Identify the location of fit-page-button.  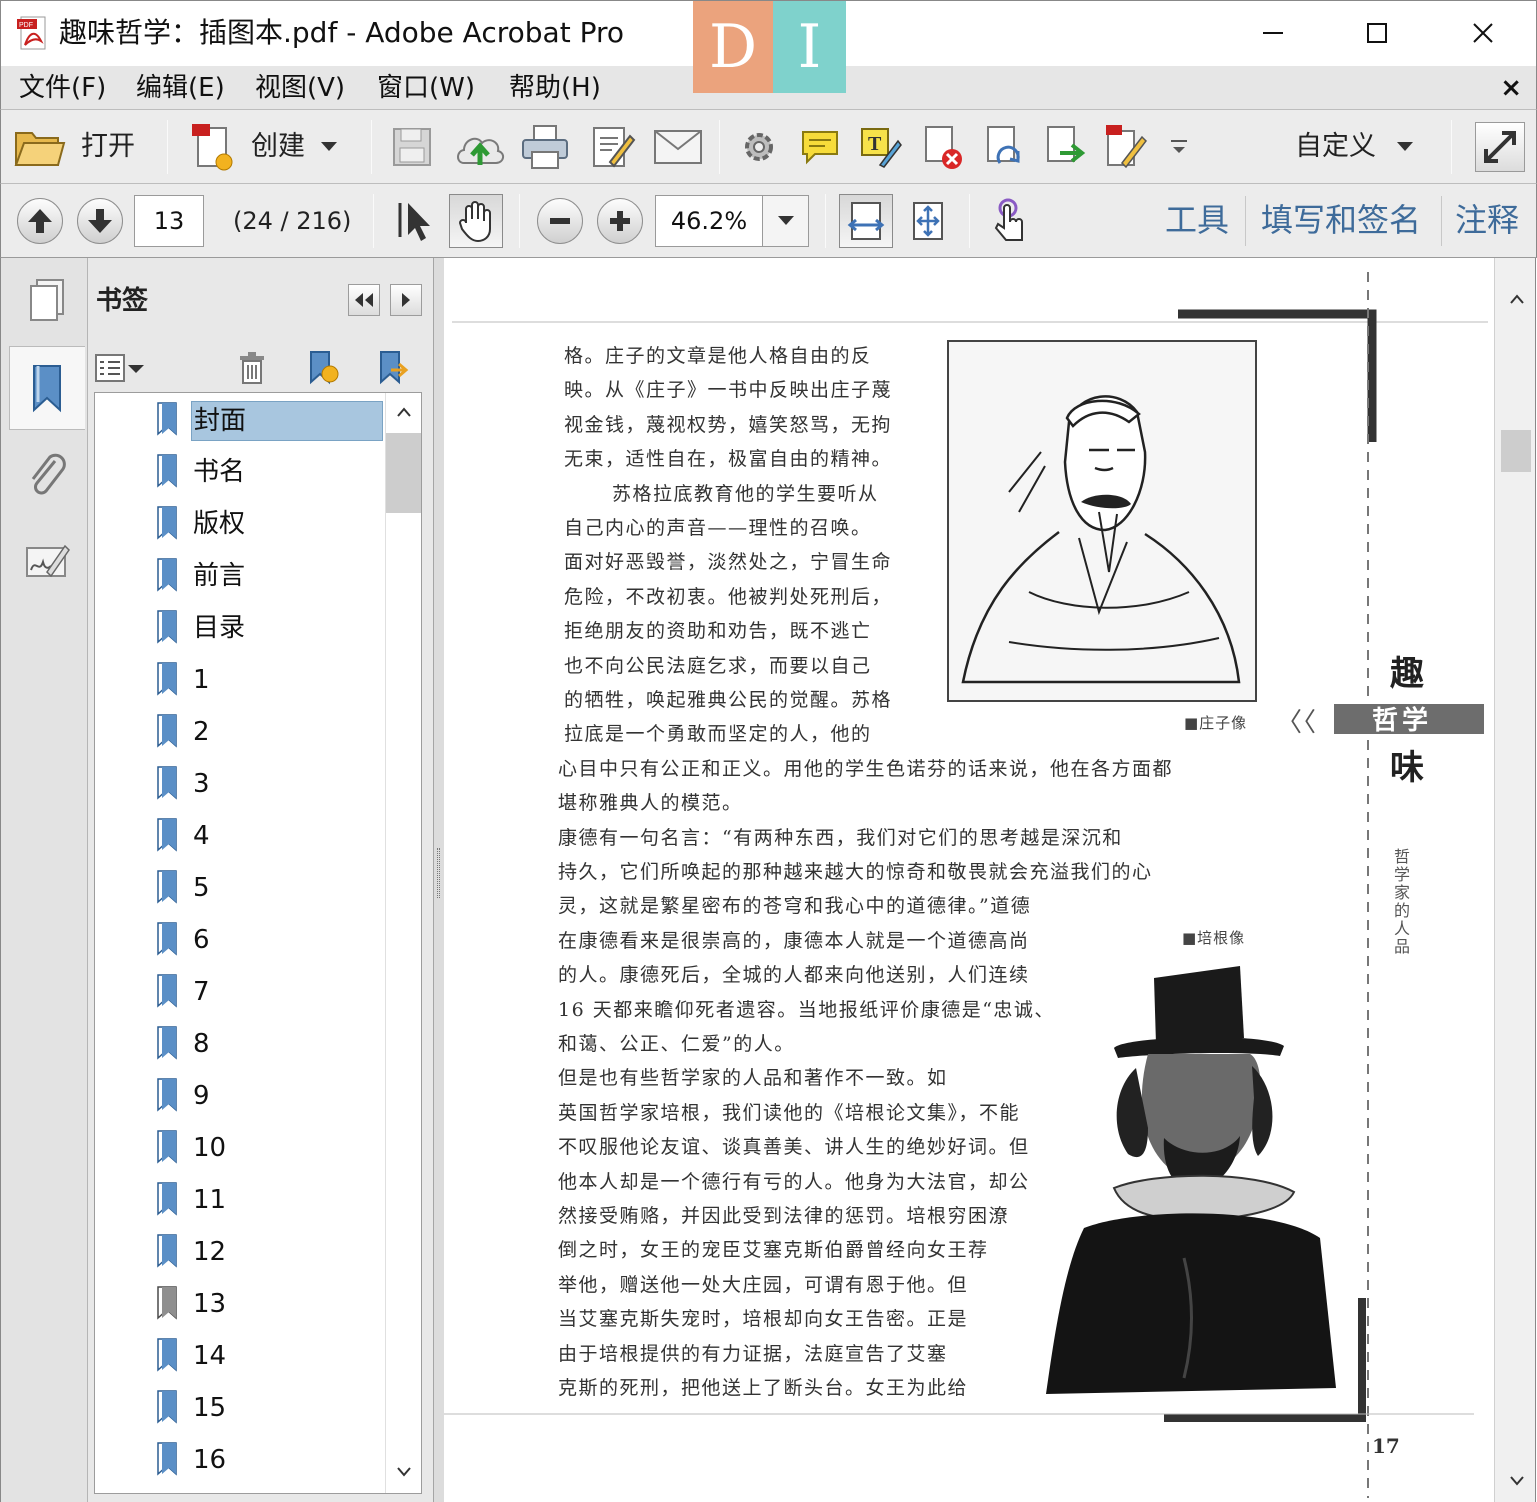
(928, 221).